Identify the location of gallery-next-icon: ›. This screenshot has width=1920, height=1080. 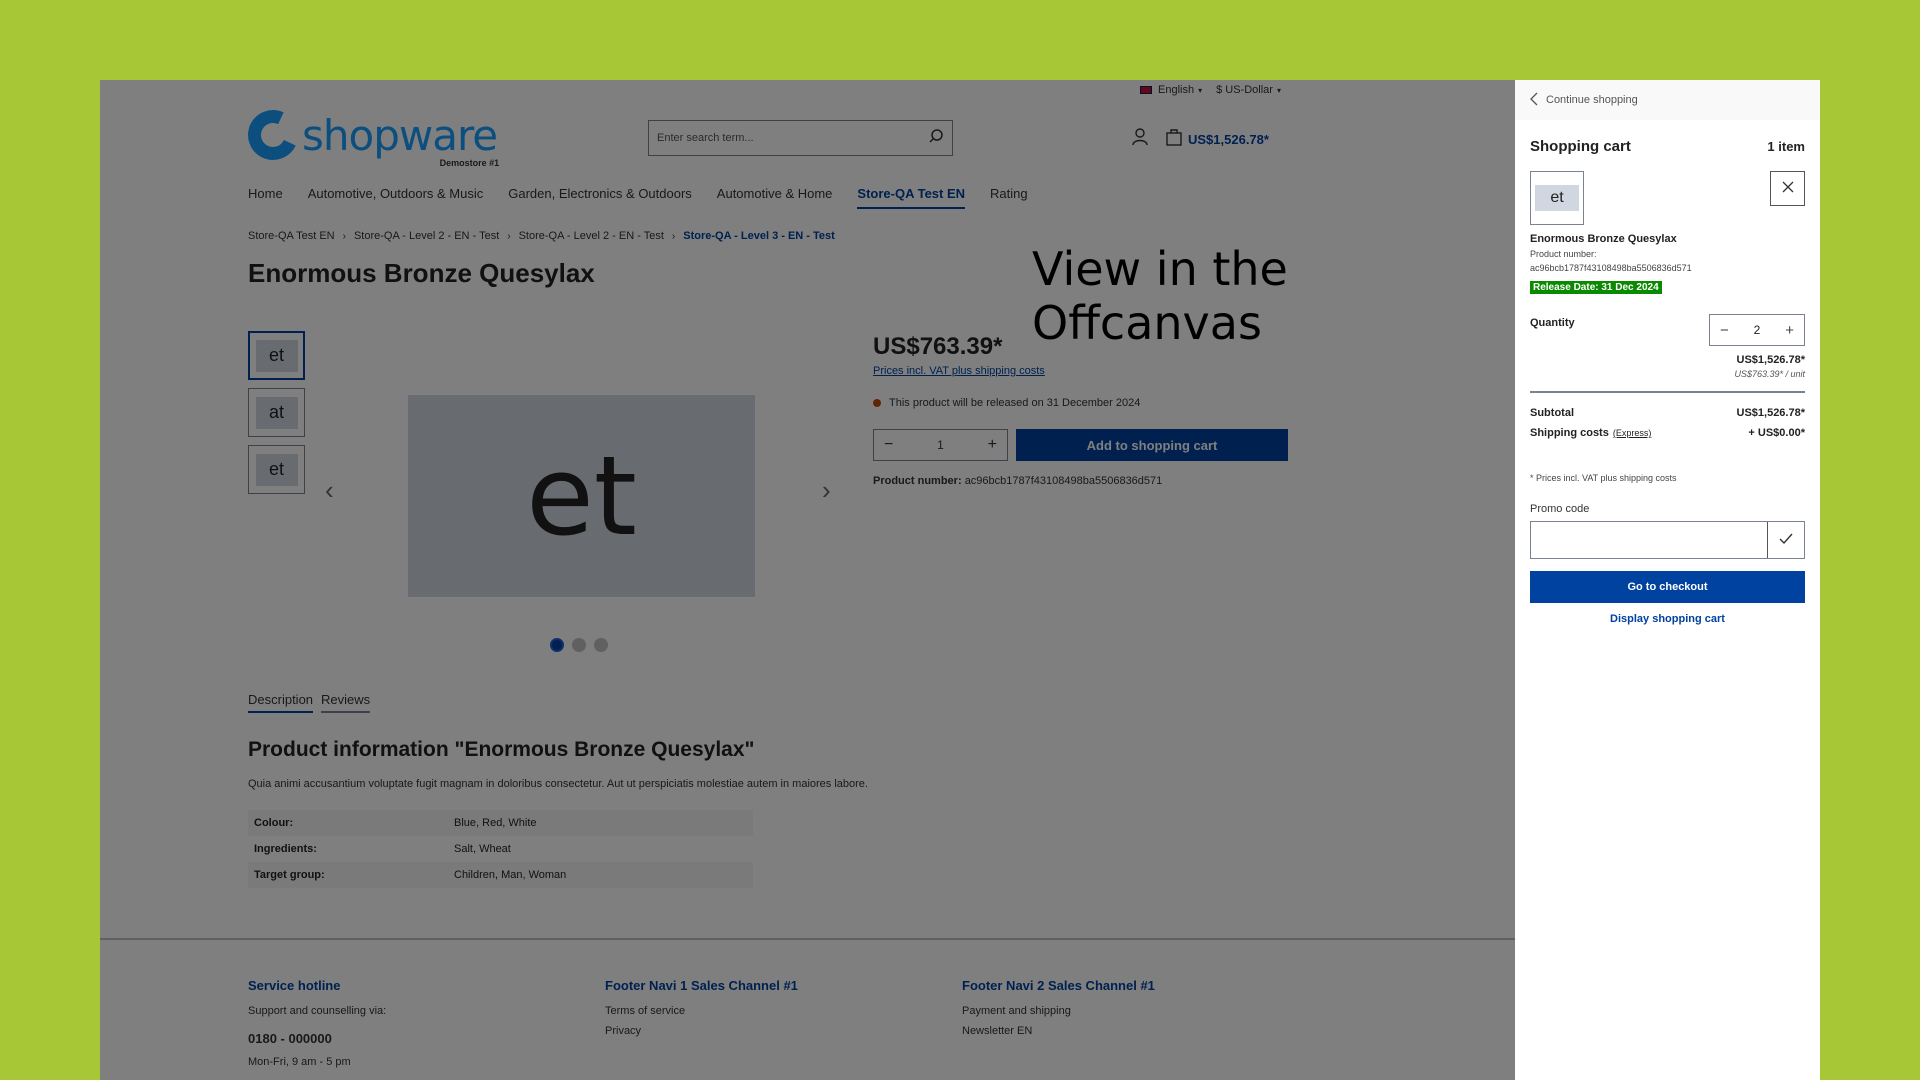
(826, 490).